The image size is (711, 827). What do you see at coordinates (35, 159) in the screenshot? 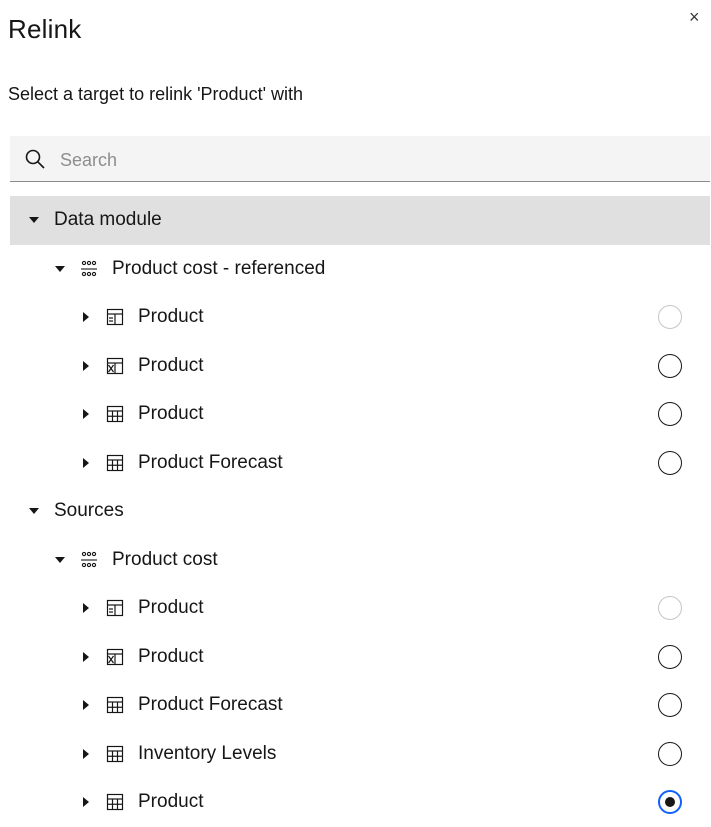
I see `search-icon` at bounding box center [35, 159].